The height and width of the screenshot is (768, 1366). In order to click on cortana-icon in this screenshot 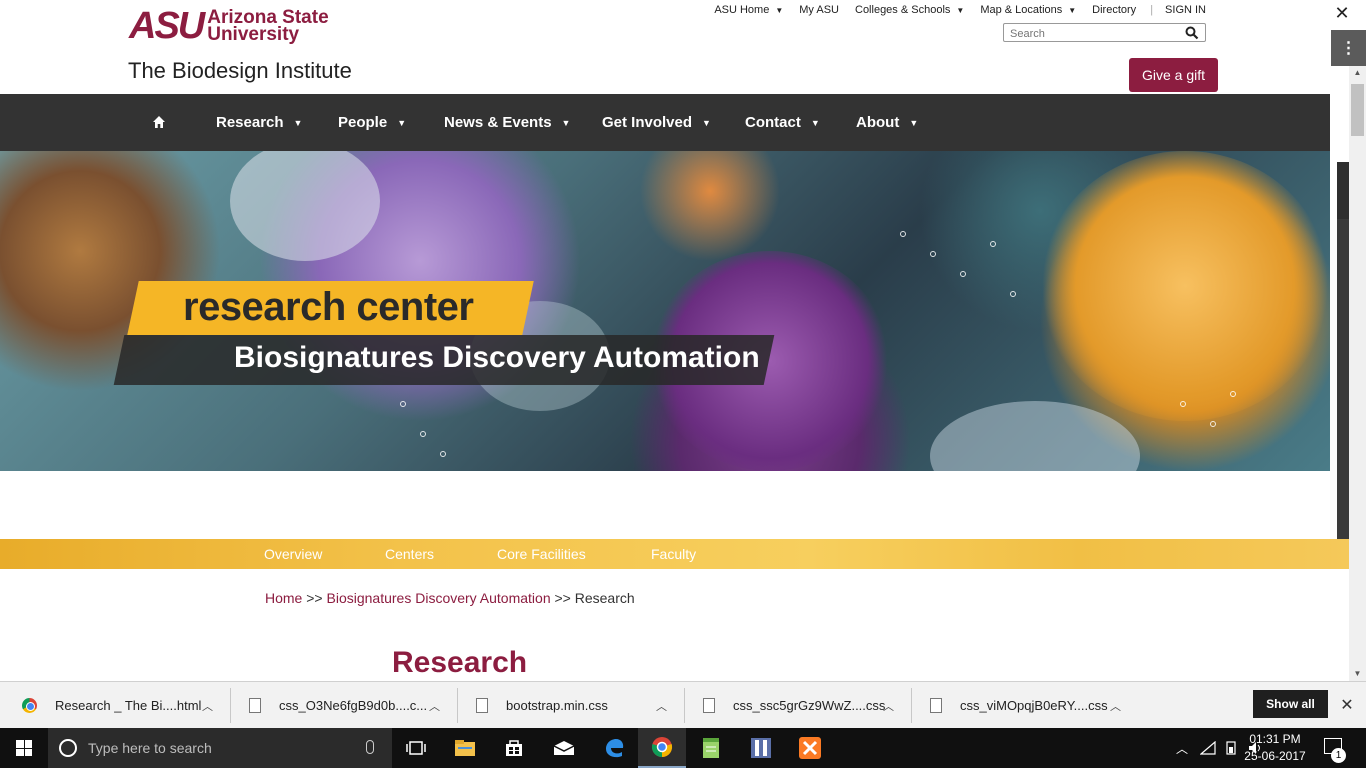, I will do `click(68, 748)`.